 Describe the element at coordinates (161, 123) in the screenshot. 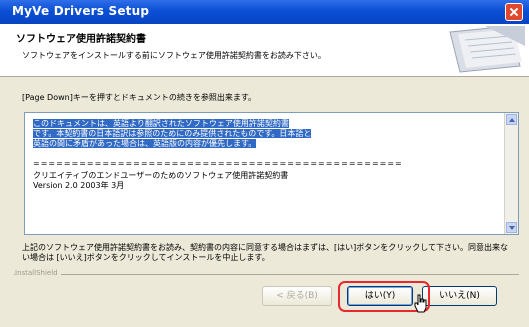

I see `license-line: このドキュメントは、英語より翻訳されたソフトウェア使用許諾契約書` at that location.